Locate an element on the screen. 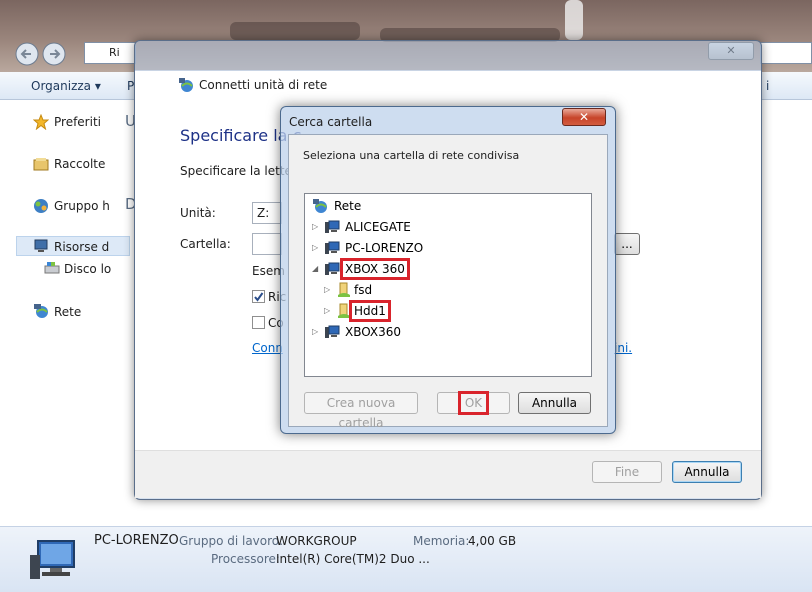 The image size is (812, 592). nav-label: Raccolte is located at coordinates (80, 164).